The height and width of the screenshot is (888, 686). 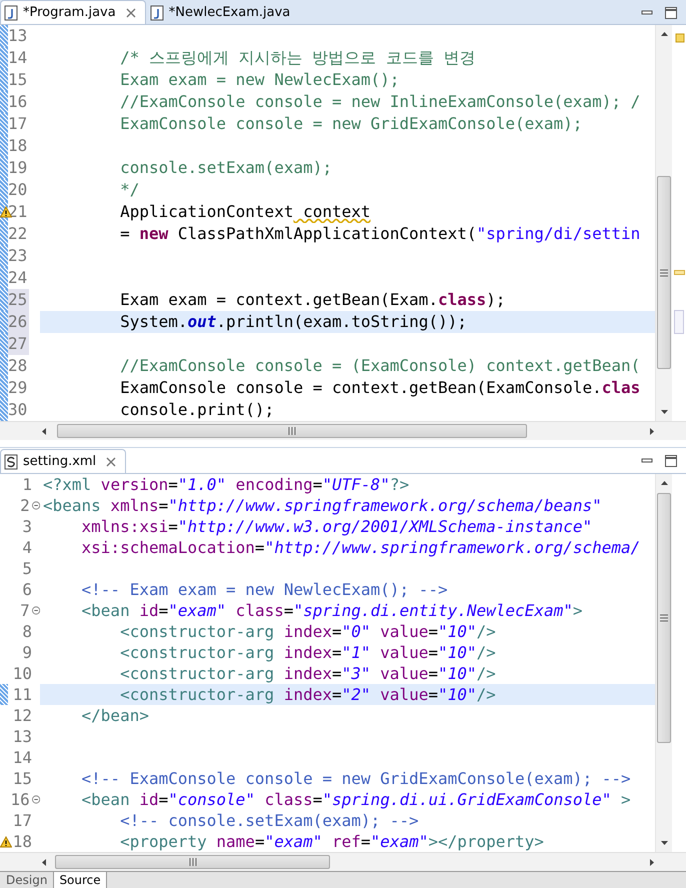 I want to click on editor-mode-tab: Design, so click(x=27, y=880).